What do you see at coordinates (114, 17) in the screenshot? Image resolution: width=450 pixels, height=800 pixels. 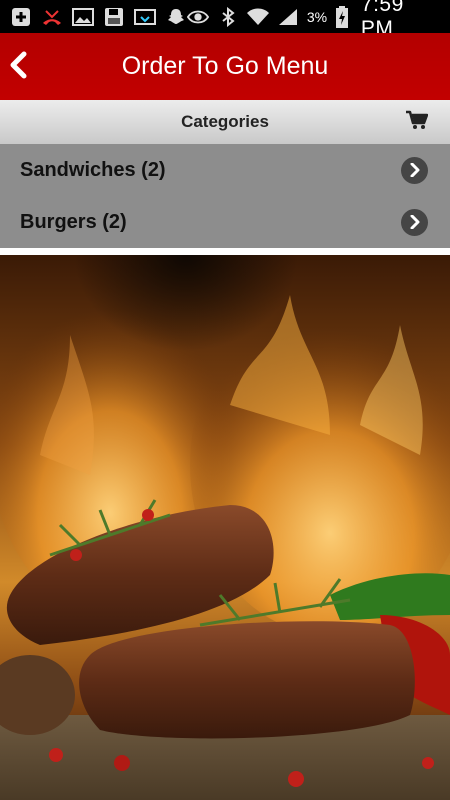 I see `save-icon` at bounding box center [114, 17].